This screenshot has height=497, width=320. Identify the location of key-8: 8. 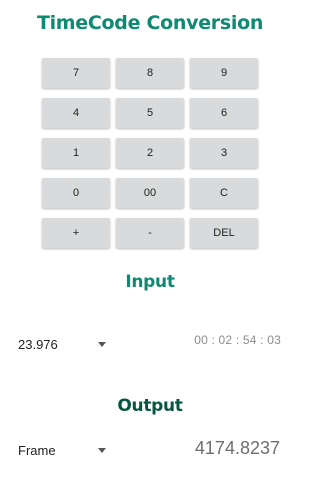
(150, 73).